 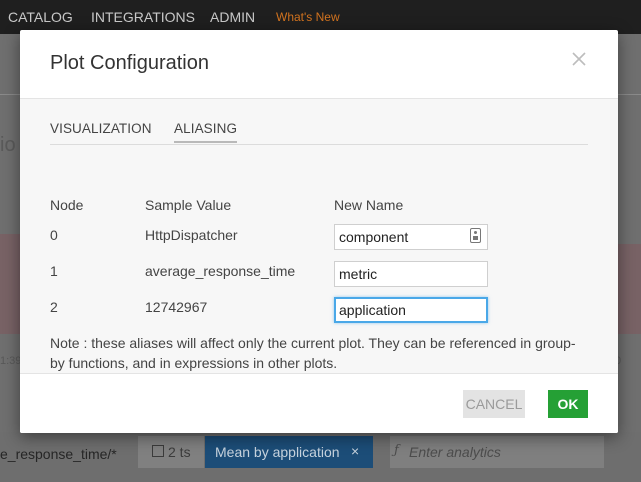 What do you see at coordinates (188, 205) in the screenshot?
I see `column-header-sample-value: Sample Value` at bounding box center [188, 205].